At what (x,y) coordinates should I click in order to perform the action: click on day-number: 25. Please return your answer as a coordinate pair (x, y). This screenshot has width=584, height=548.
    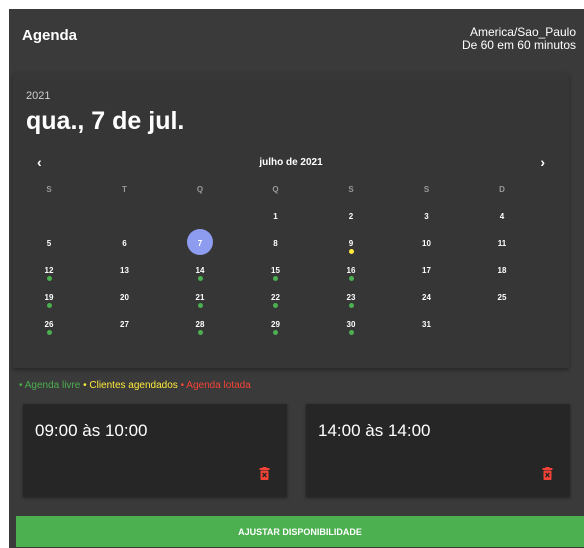
    Looking at the image, I should click on (502, 297).